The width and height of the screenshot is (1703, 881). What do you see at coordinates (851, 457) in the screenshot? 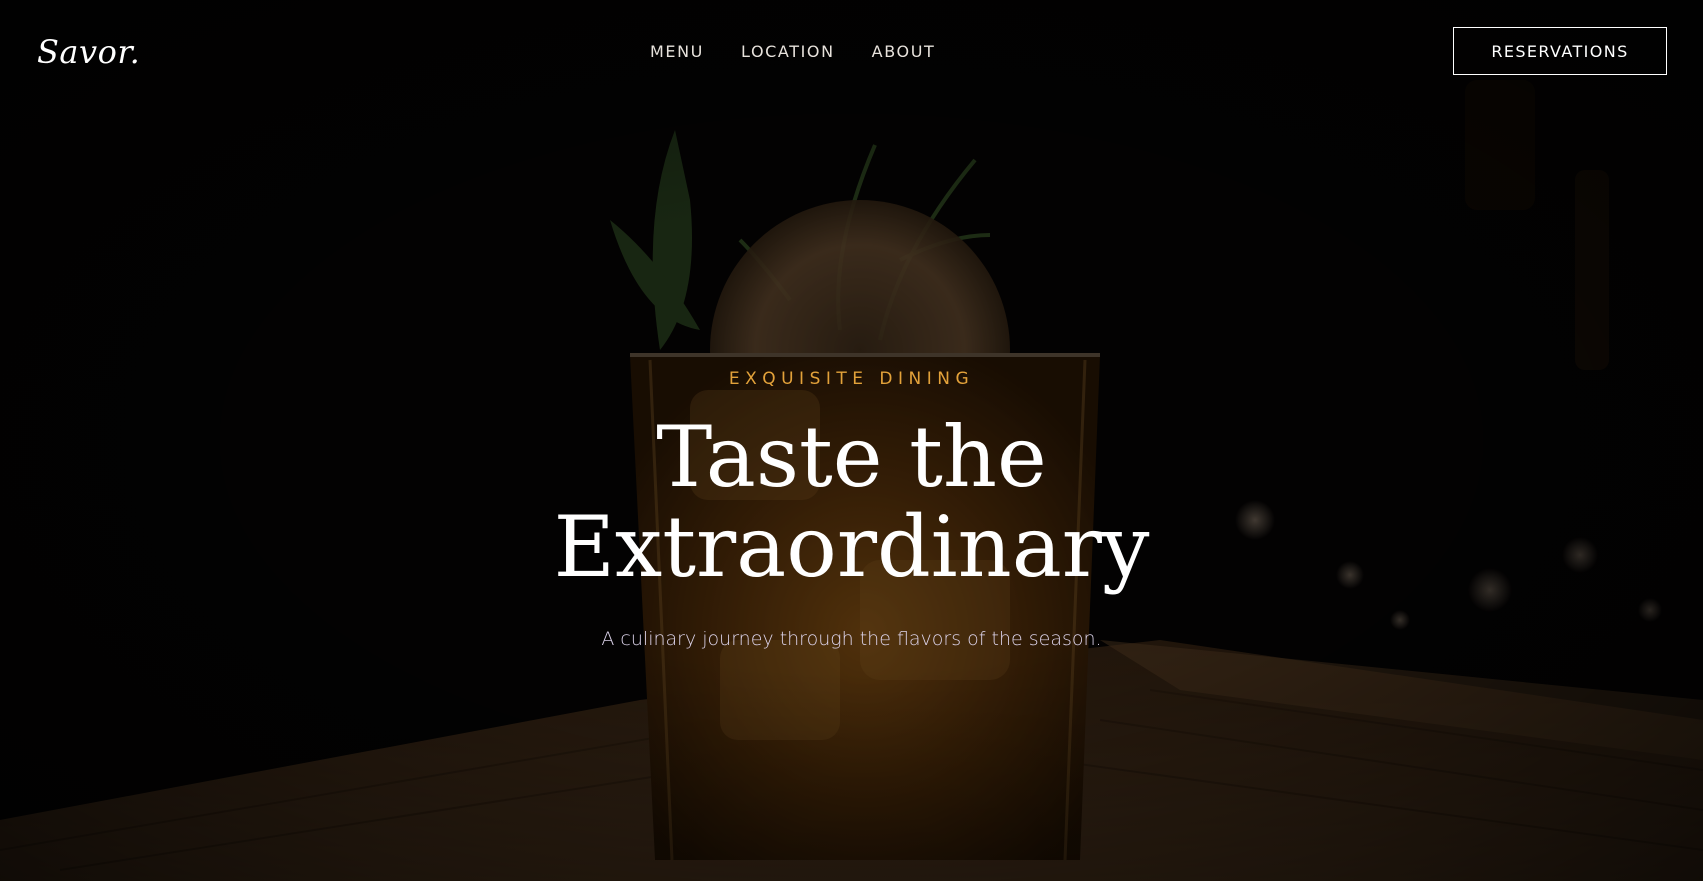
I see `hero-headline-line1: Taste the` at bounding box center [851, 457].